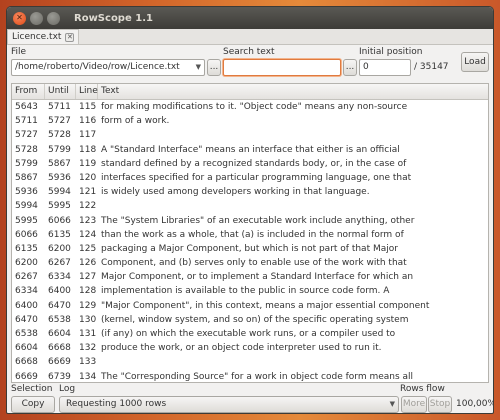 The height and width of the screenshot is (420, 500). What do you see at coordinates (88, 107) in the screenshot?
I see `cell-line: 115` at bounding box center [88, 107].